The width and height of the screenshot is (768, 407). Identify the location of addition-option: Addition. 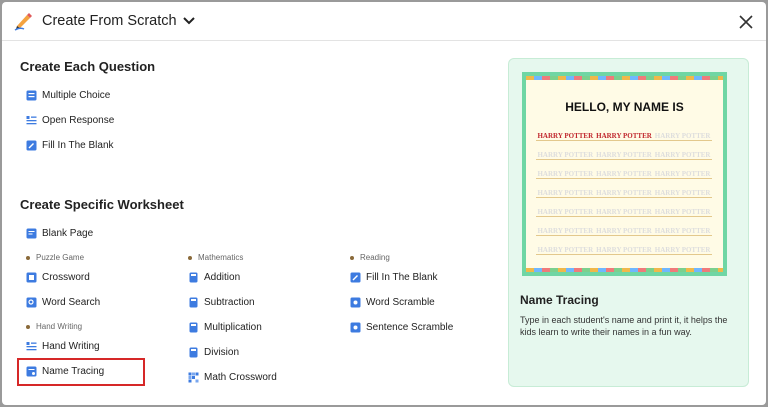
(214, 277).